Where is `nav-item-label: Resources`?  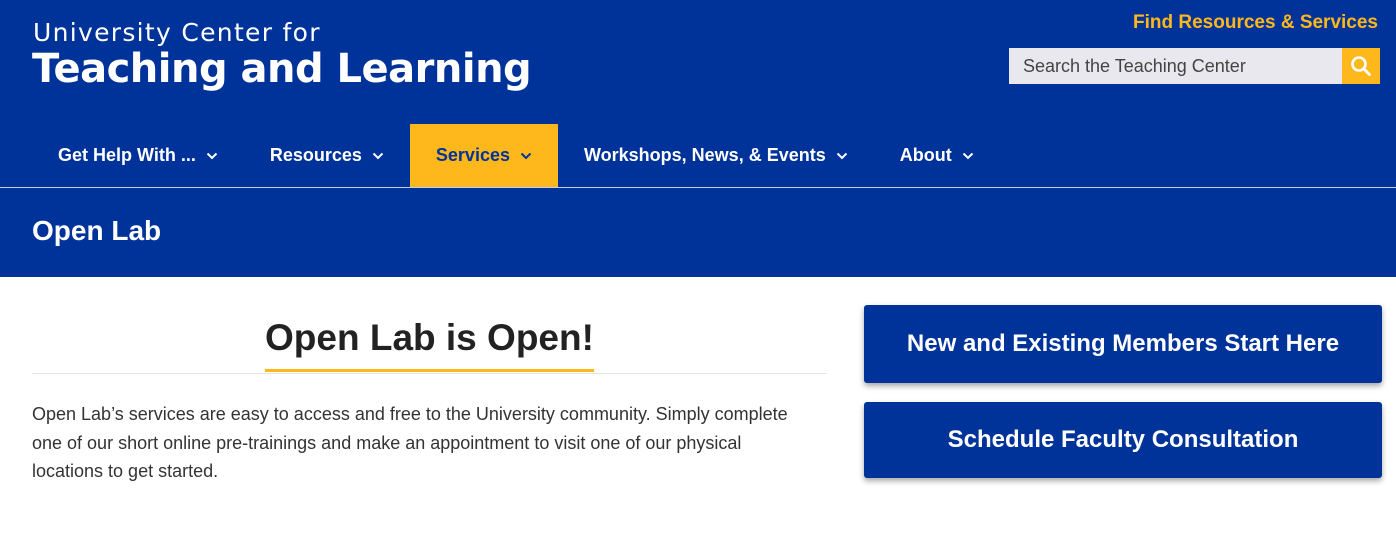
nav-item-label: Resources is located at coordinates (315, 155).